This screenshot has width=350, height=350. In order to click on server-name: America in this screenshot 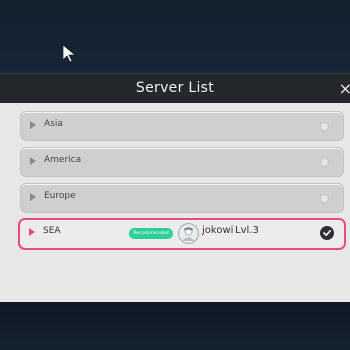, I will do `click(63, 160)`.